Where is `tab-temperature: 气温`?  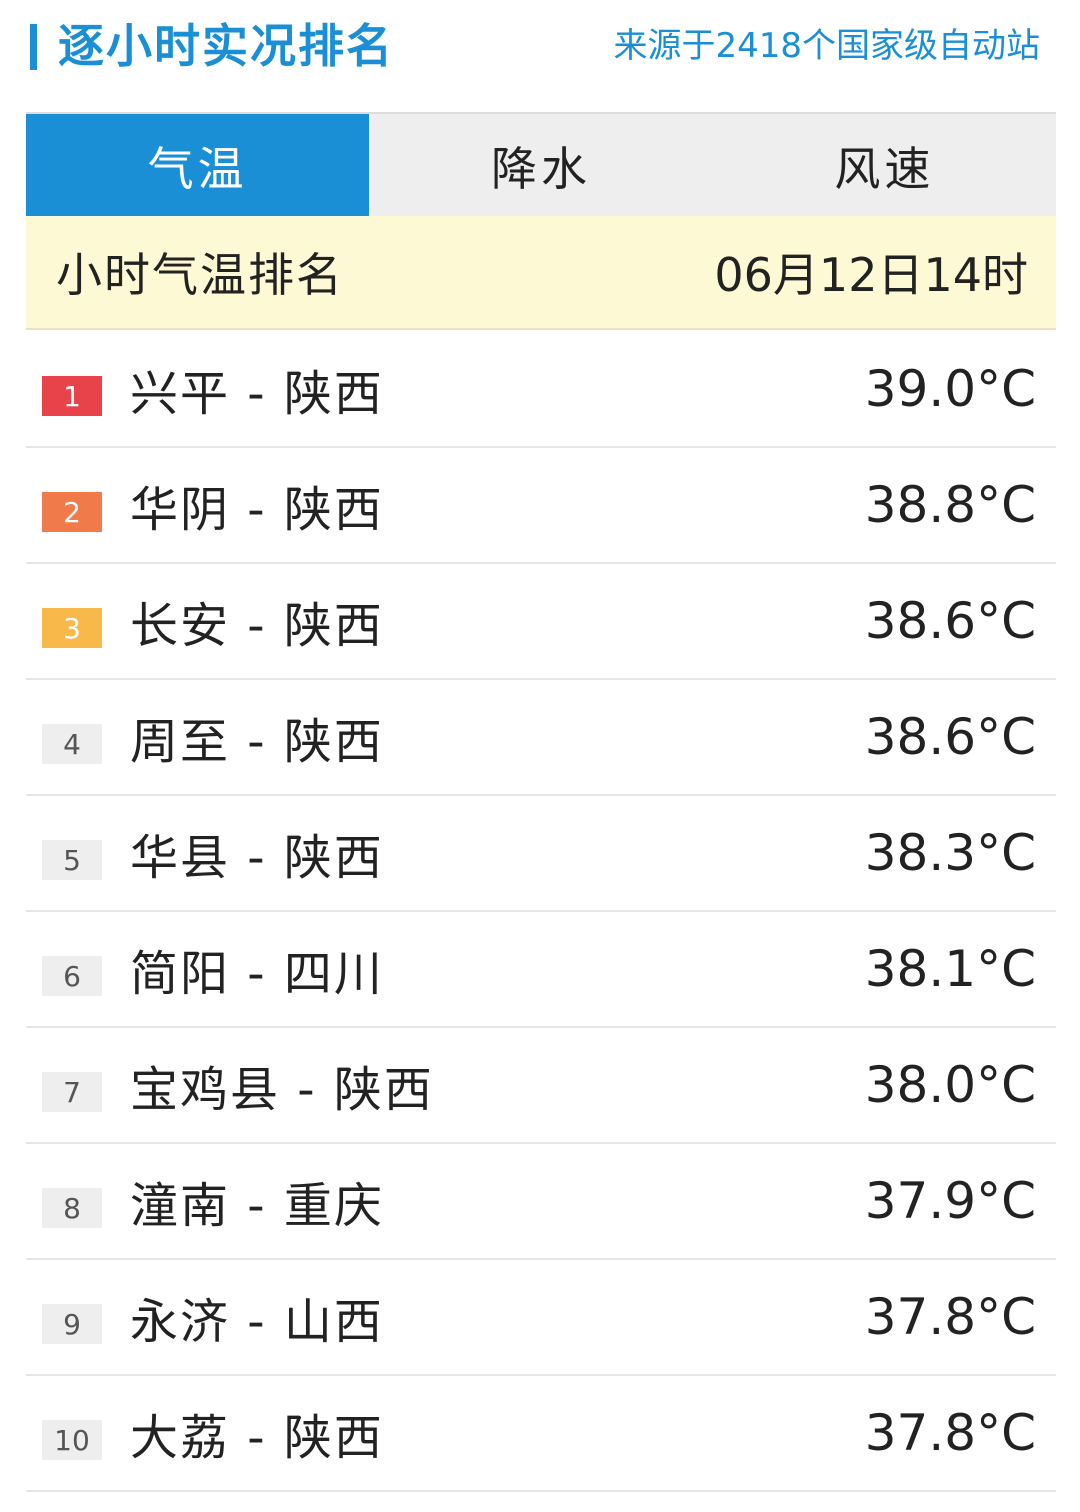 tab-temperature: 气温 is located at coordinates (198, 166).